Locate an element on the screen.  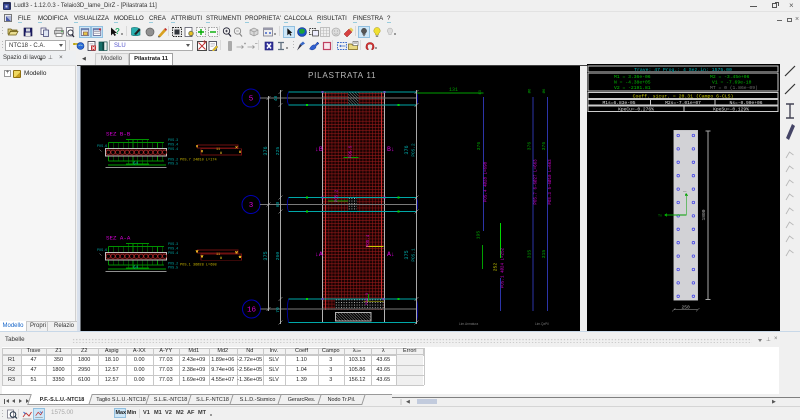
svg-text: V1 = -7.69e-10 is located at coordinates (732, 83).